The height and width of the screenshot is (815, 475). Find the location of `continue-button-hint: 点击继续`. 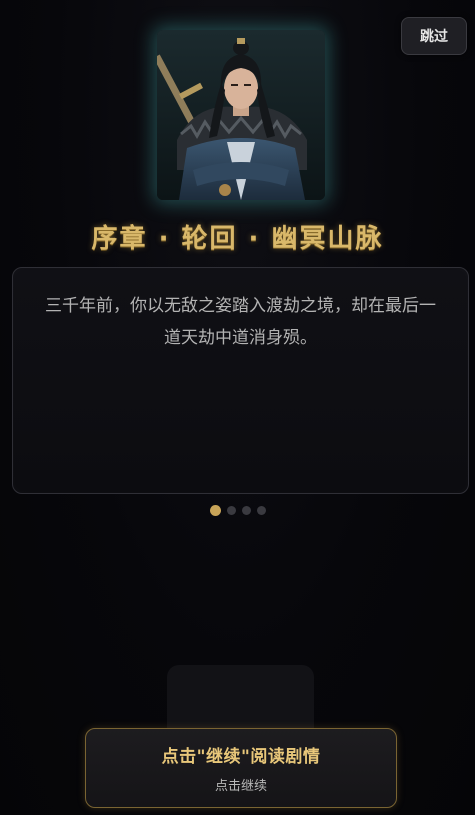

continue-button-hint: 点击继续 is located at coordinates (240, 786).